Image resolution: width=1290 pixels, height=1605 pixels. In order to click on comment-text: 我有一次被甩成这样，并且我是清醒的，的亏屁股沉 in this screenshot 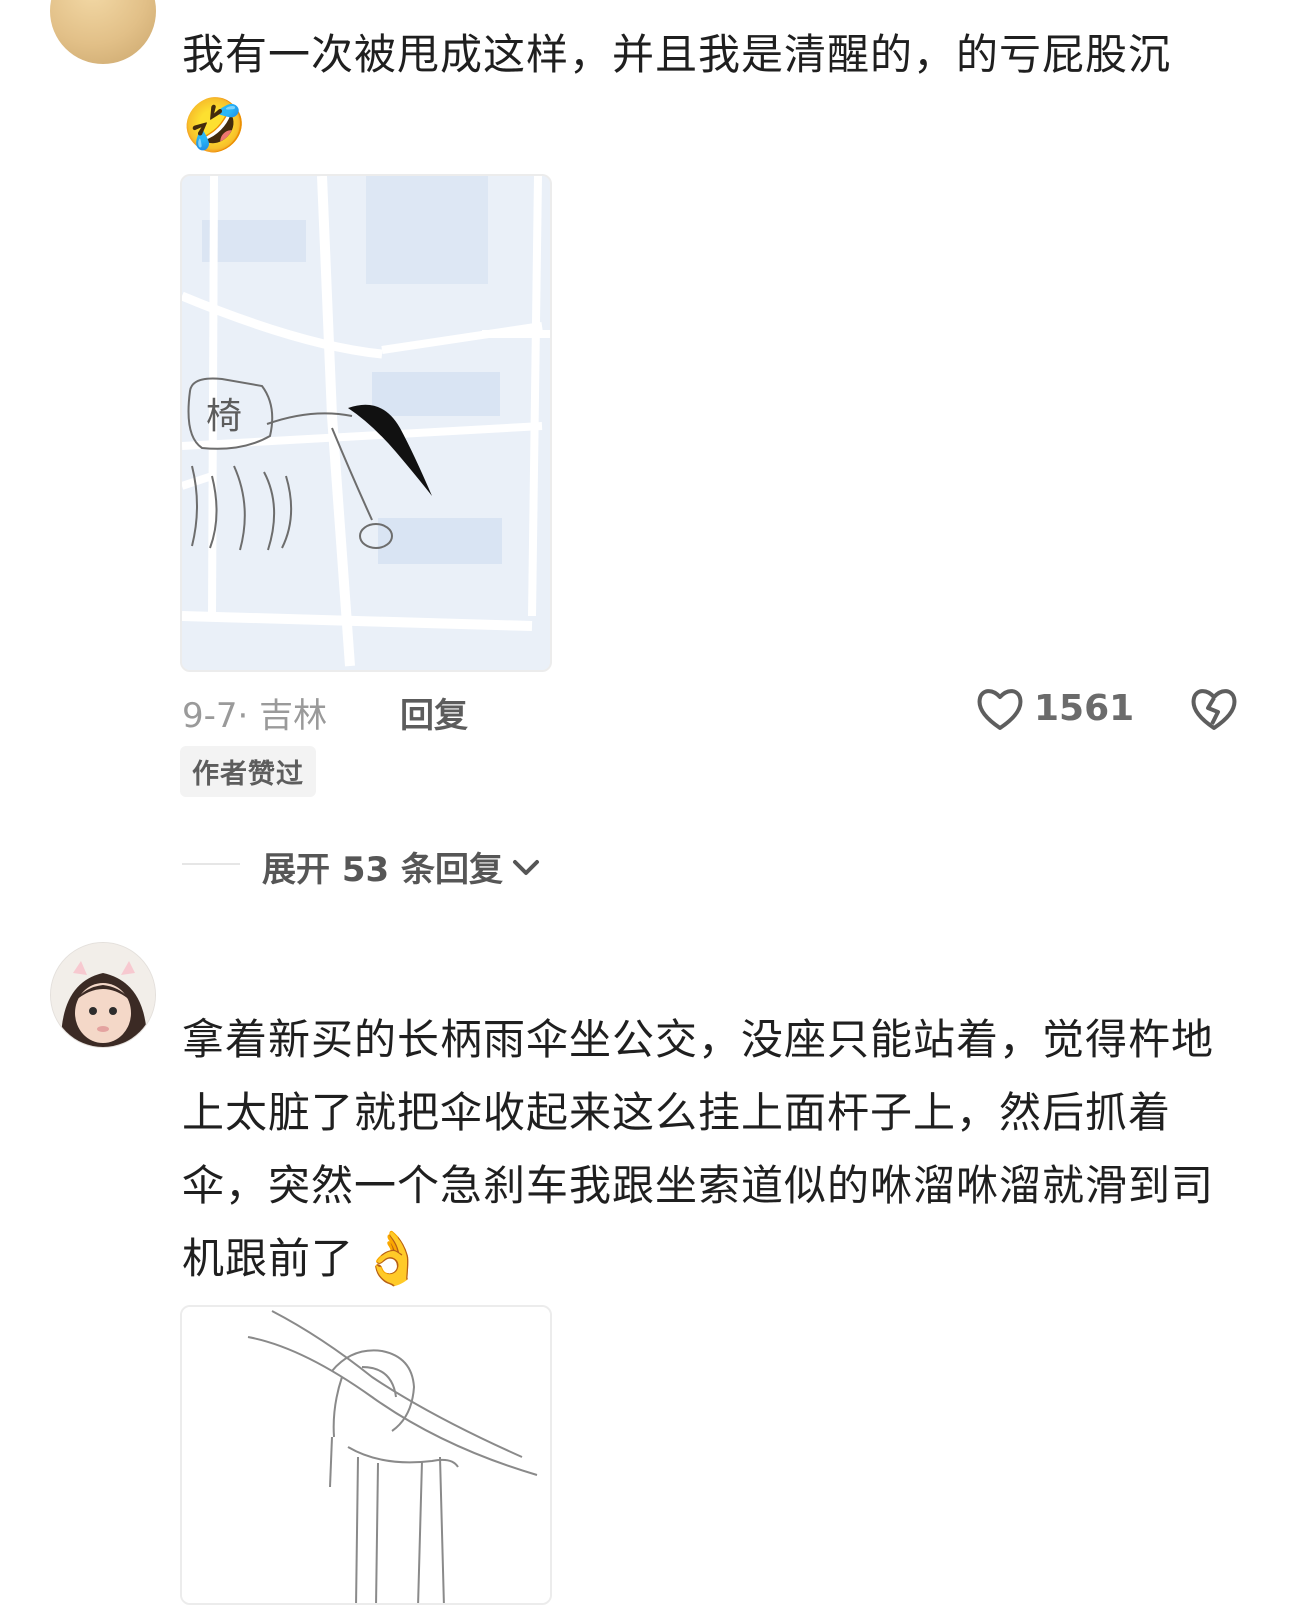, I will do `click(722, 54)`.